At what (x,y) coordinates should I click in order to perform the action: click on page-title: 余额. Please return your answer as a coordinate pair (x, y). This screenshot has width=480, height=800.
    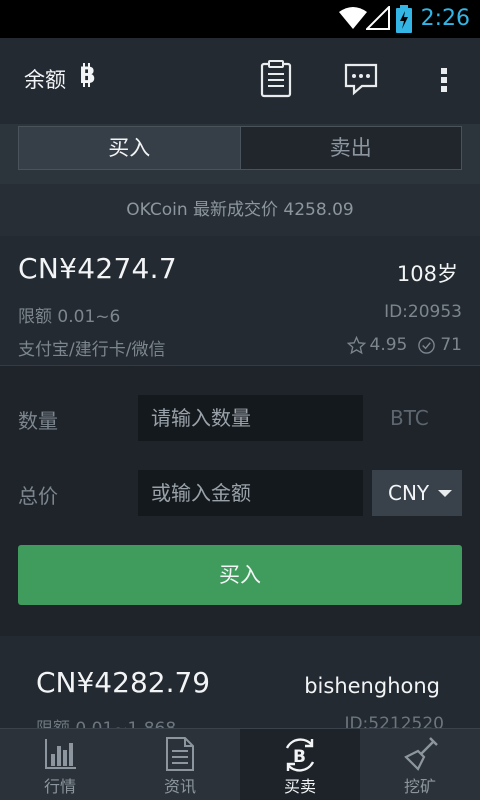
    Looking at the image, I should click on (45, 80).